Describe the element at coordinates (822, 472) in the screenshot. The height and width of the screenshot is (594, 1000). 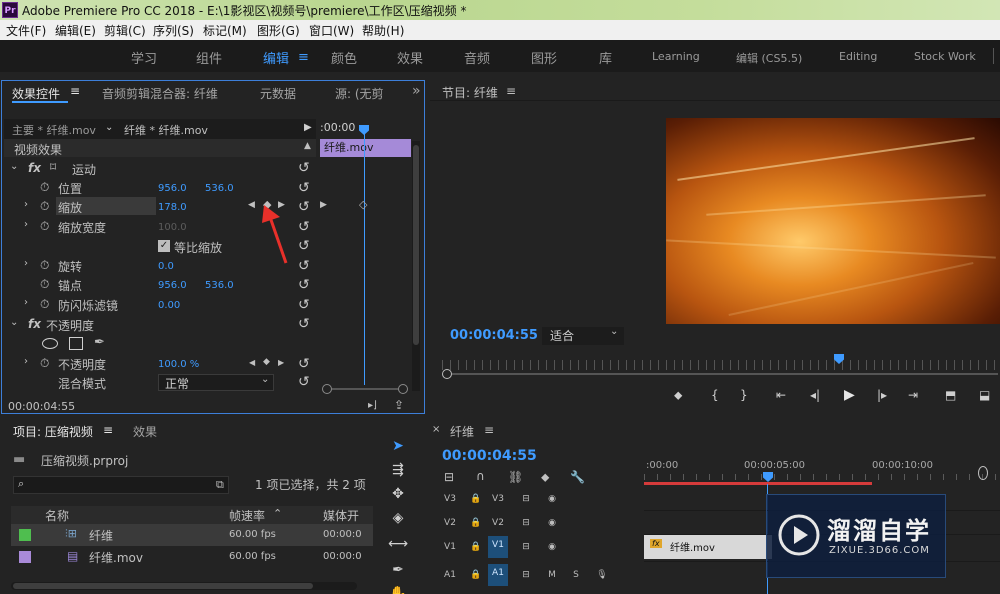
I see `timeline-ruler: :00:00 00:00:05:00 00:00:10:00` at that location.